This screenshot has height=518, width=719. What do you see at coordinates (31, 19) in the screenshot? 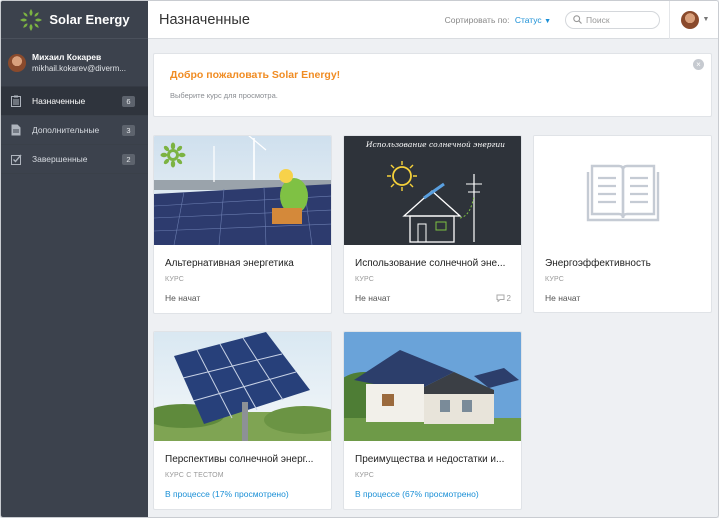
I see `sun-logo-icon` at bounding box center [31, 19].